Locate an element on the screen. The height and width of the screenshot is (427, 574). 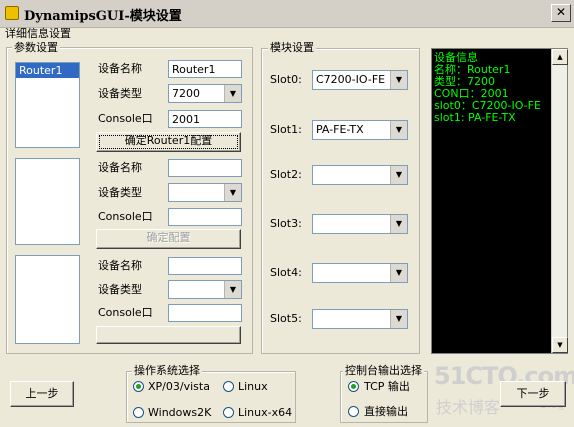
device-name-label-2: 设备名称 is located at coordinates (120, 167).